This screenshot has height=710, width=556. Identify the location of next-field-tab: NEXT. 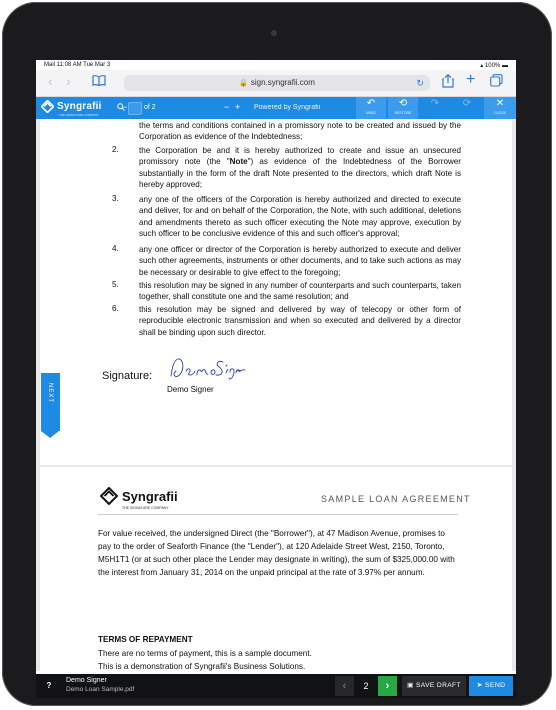
(50, 405).